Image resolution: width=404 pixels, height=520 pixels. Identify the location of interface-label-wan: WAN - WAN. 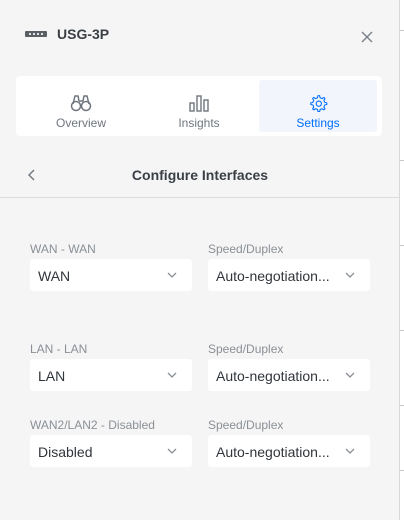
(63, 249).